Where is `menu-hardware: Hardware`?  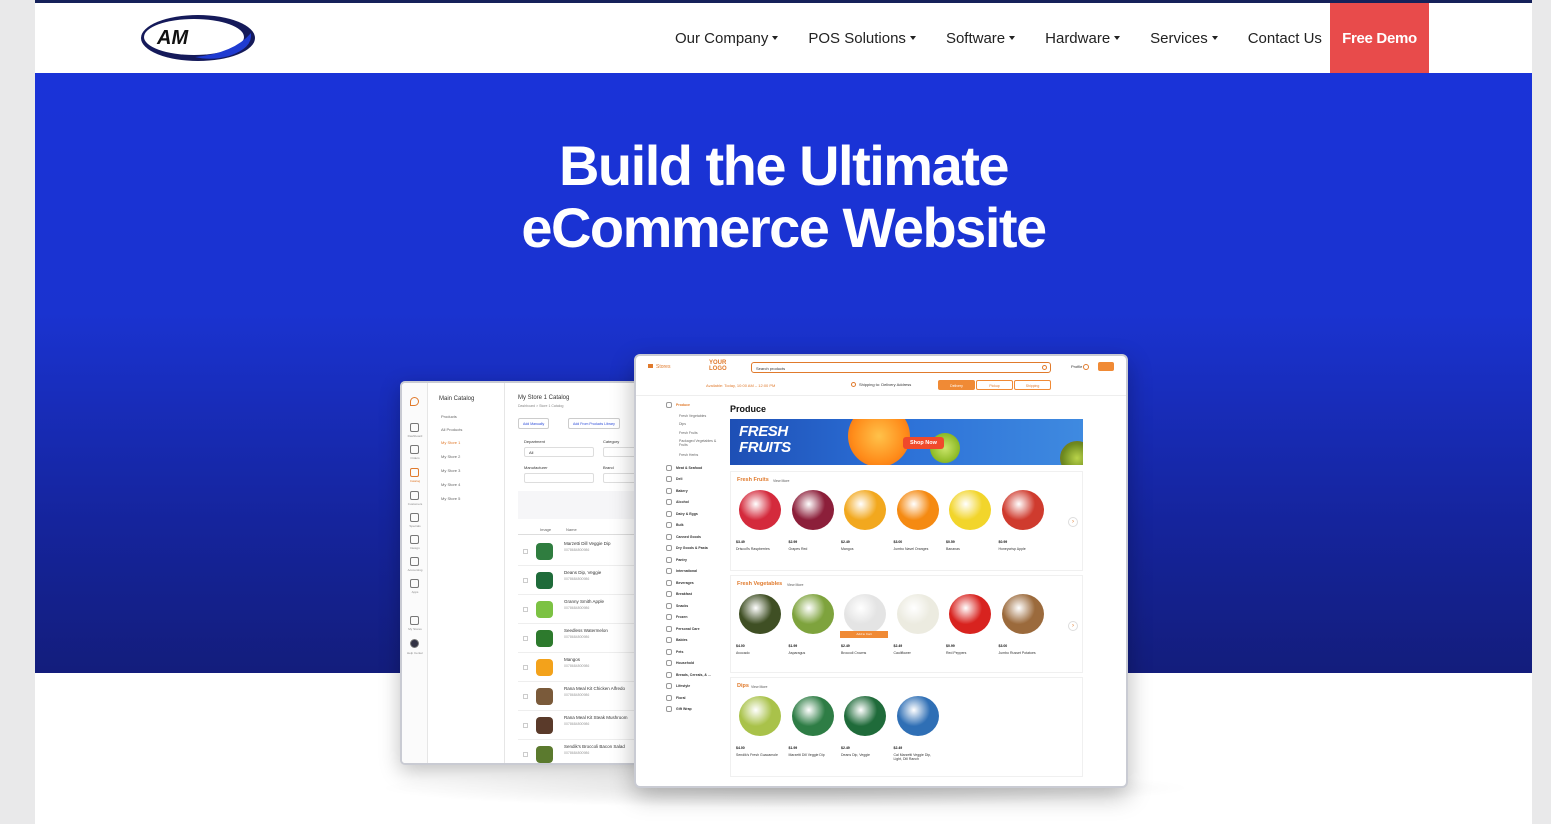
menu-hardware: Hardware is located at coordinates (1083, 38).